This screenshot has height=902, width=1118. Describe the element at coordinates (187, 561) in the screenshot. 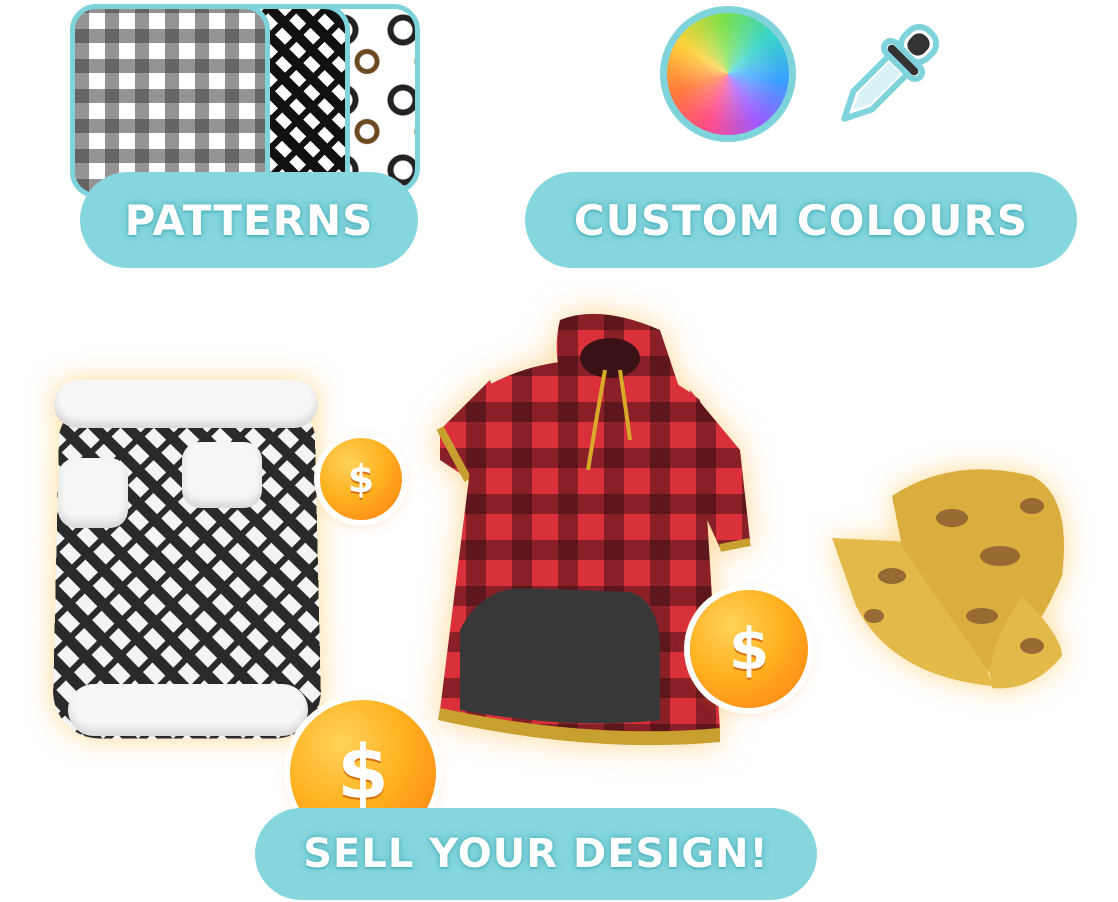

I see `skirt-item` at that location.